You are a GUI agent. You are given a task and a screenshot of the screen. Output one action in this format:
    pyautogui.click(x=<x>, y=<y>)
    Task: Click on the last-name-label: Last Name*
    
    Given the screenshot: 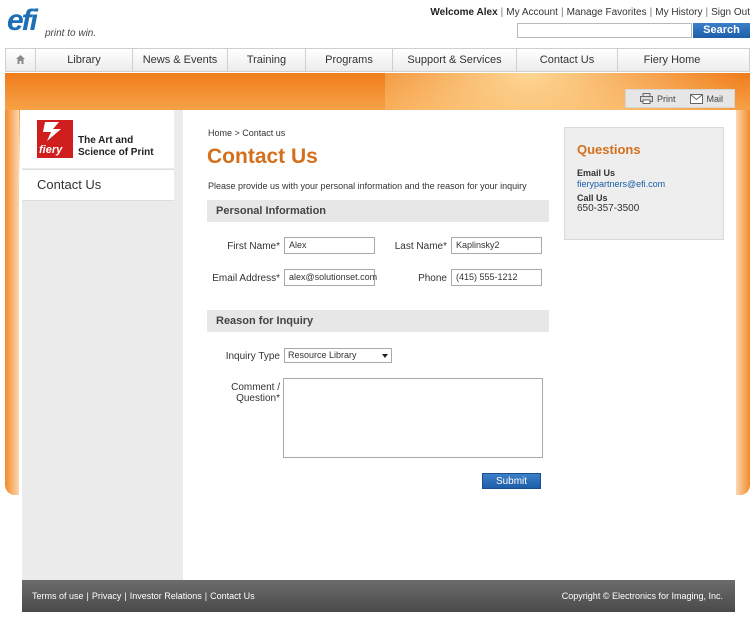 What is the action you would take?
    pyautogui.click(x=420, y=246)
    